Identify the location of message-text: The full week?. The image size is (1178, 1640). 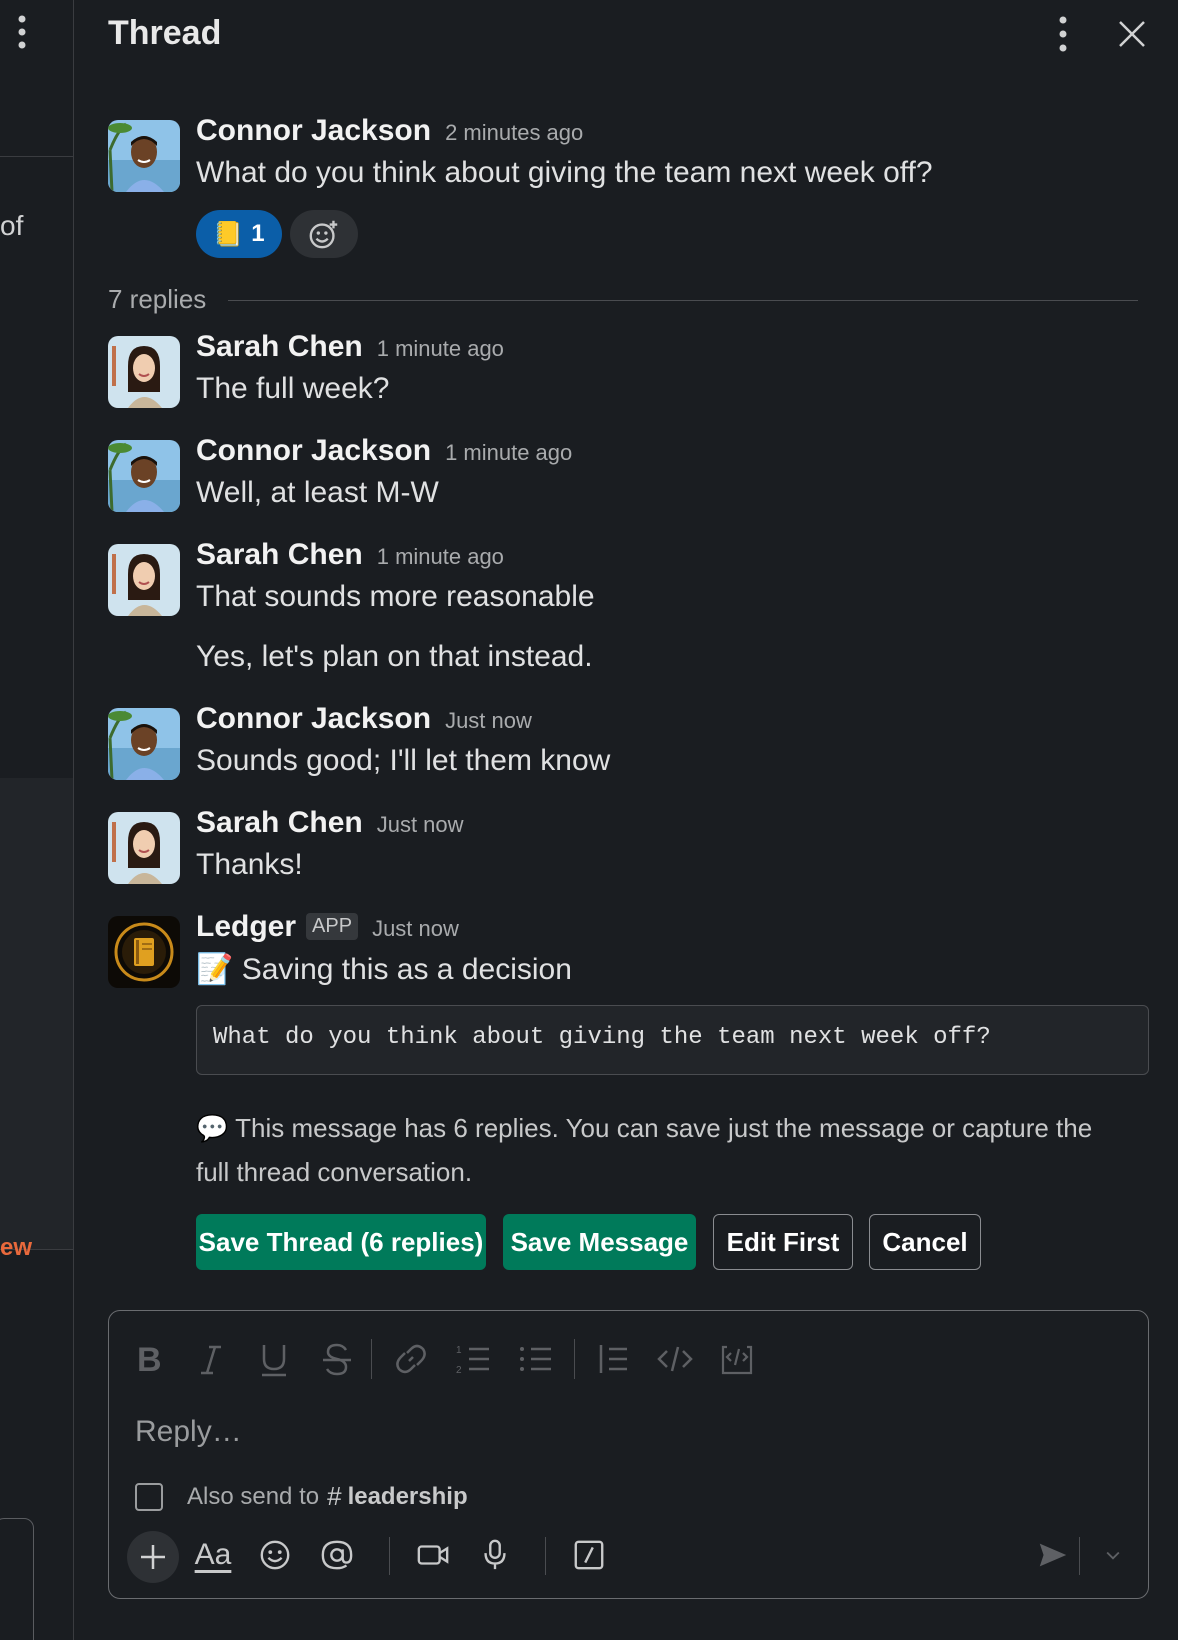
(293, 388).